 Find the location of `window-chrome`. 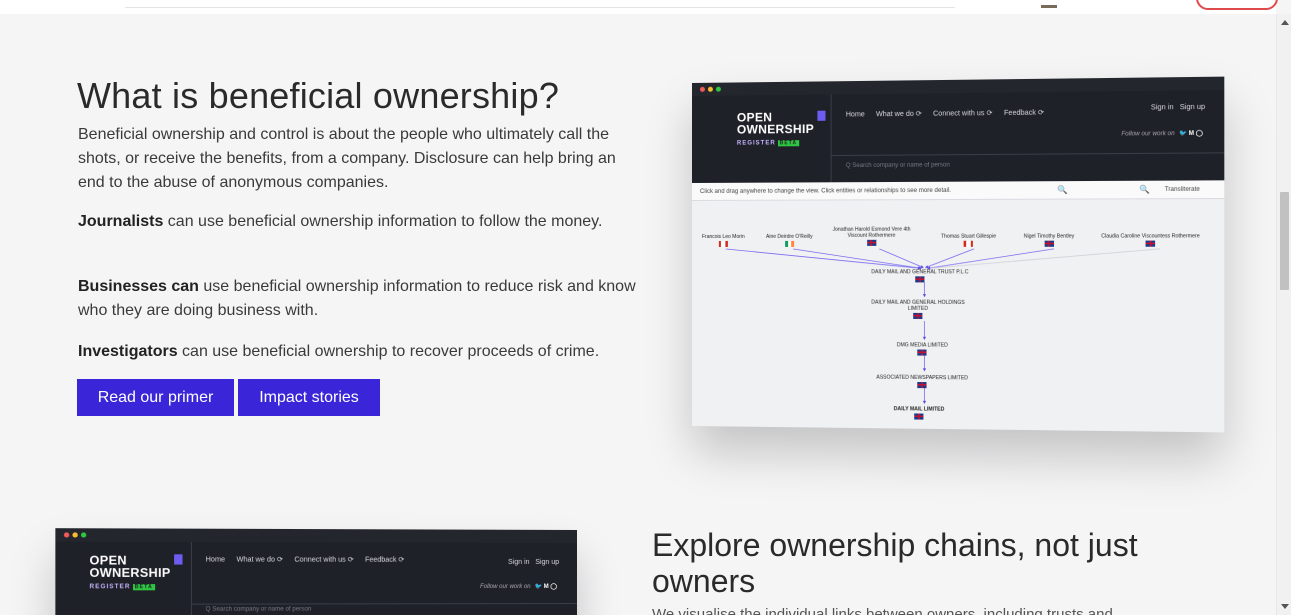

window-chrome is located at coordinates (316, 535).